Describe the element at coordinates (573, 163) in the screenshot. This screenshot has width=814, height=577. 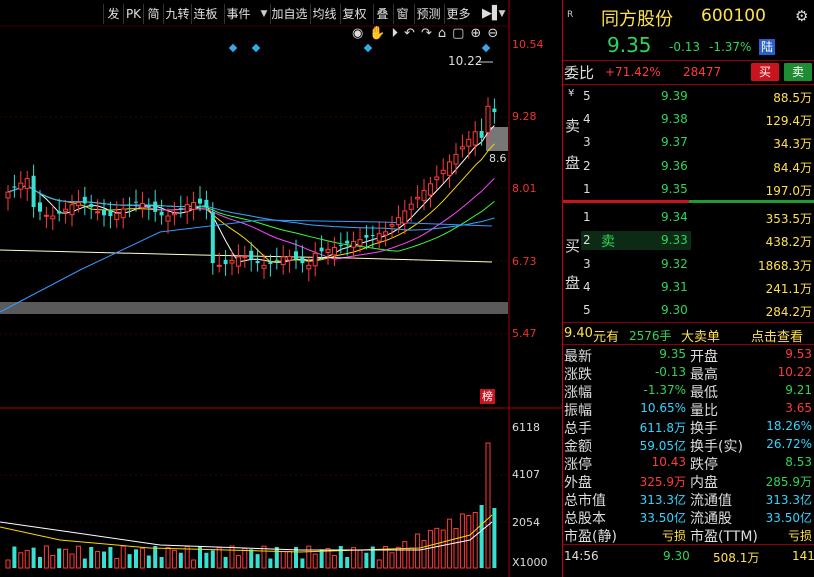
I see `sell-side-label: 盘` at that location.